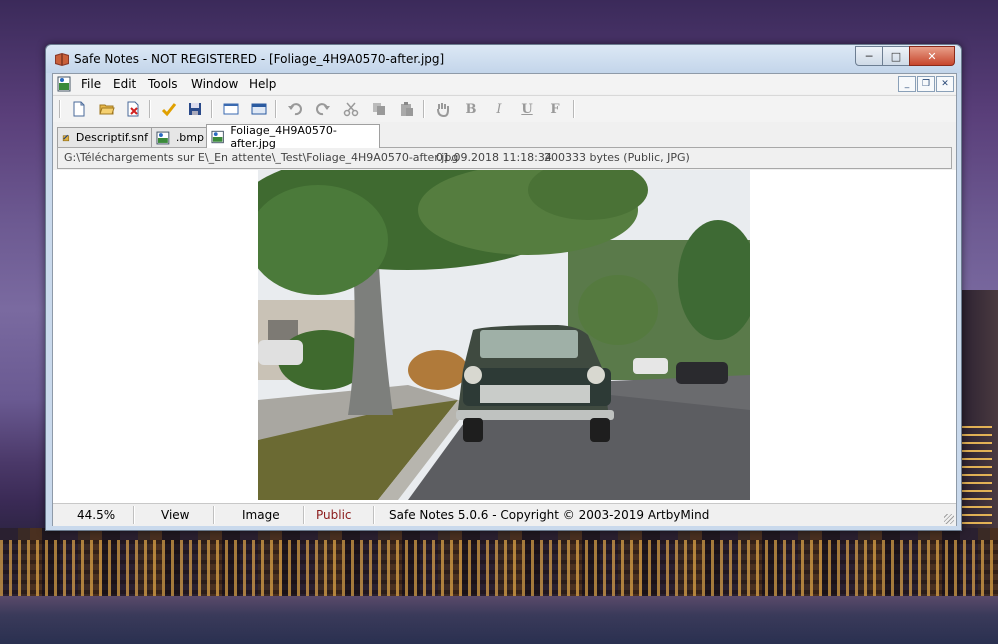 The image size is (998, 644). I want to click on tab-descriptif: Descriptif.snf, so click(105, 137).